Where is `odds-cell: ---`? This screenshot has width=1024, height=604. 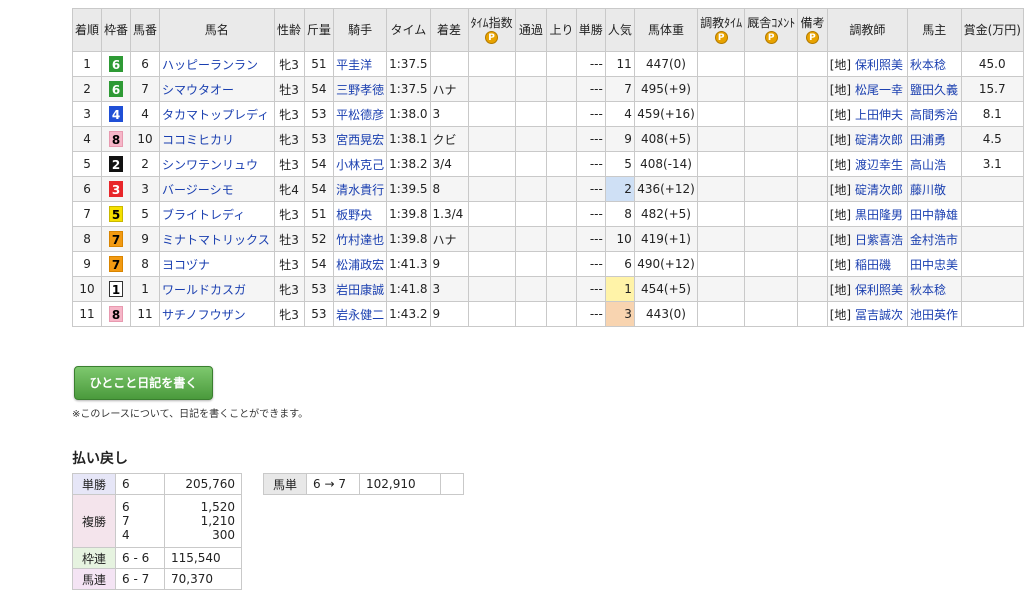
odds-cell: --- is located at coordinates (590, 64).